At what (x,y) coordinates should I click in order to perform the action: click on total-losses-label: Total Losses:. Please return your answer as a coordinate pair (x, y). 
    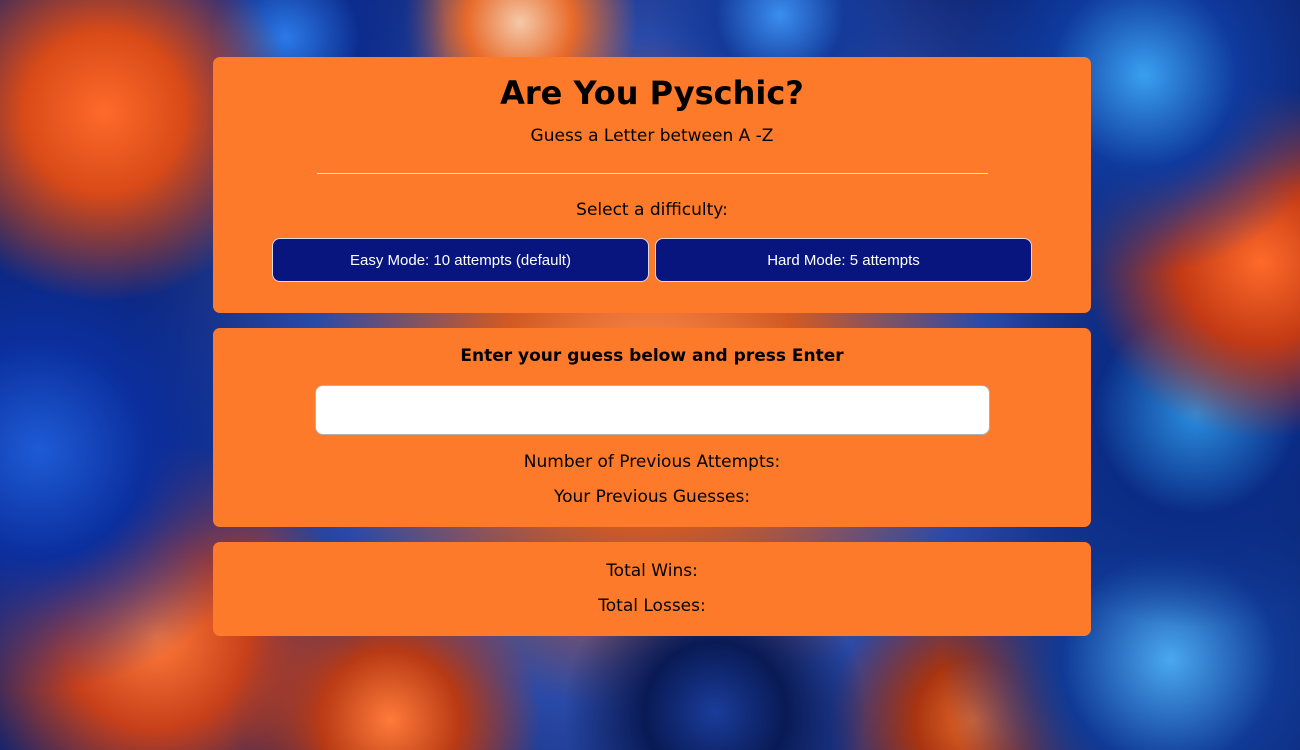
    Looking at the image, I should click on (652, 606).